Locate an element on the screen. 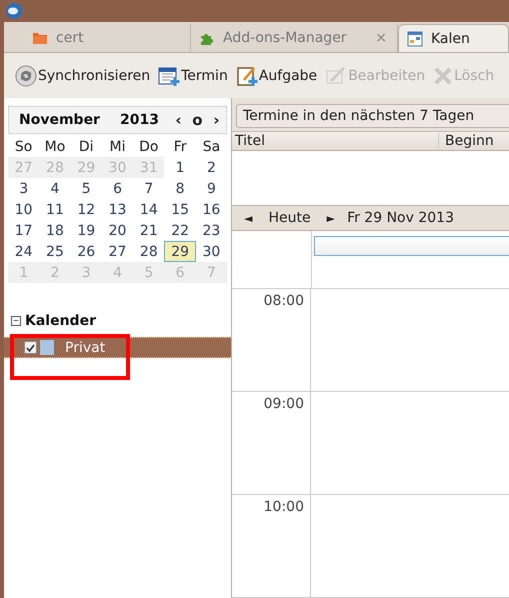 The height and width of the screenshot is (598, 509). folder-icon is located at coordinates (40, 38).